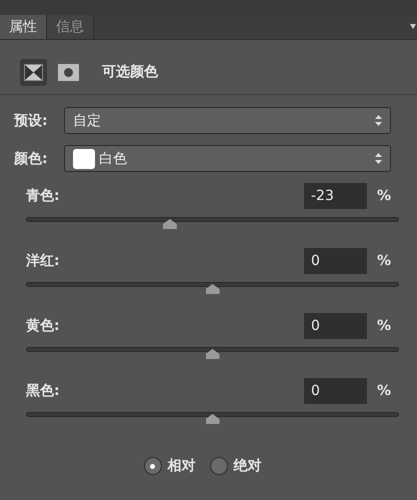 This screenshot has height=500, width=417. Describe the element at coordinates (182, 466) in the screenshot. I see `radio-label: 相对` at that location.